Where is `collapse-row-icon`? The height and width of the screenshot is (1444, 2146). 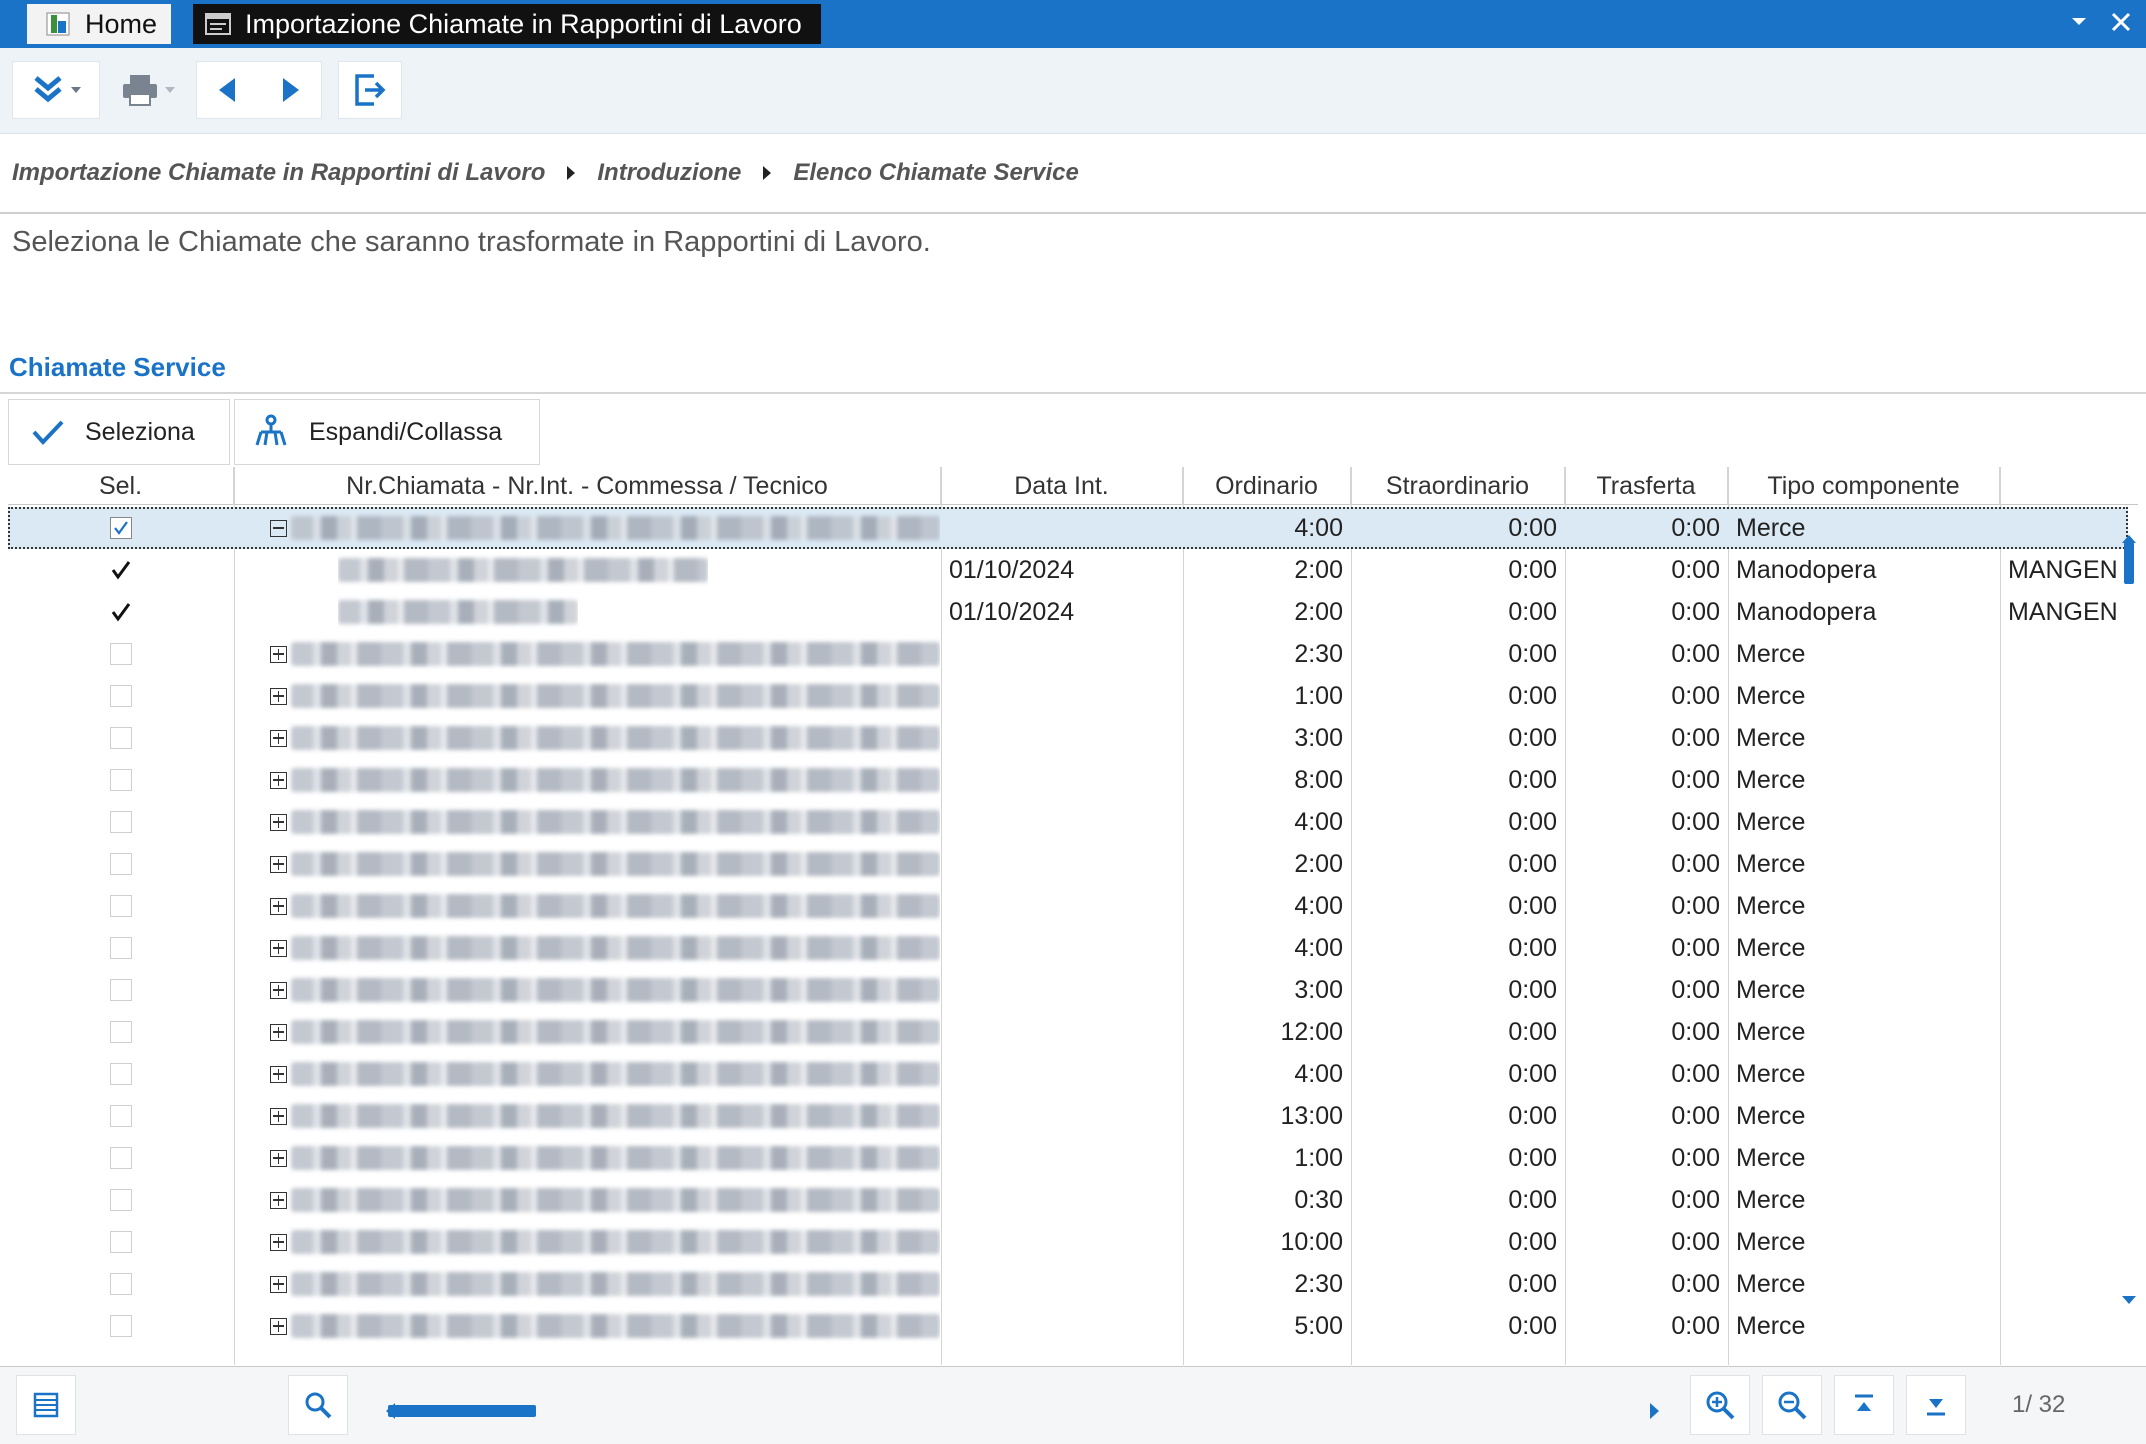 collapse-row-icon is located at coordinates (278, 528).